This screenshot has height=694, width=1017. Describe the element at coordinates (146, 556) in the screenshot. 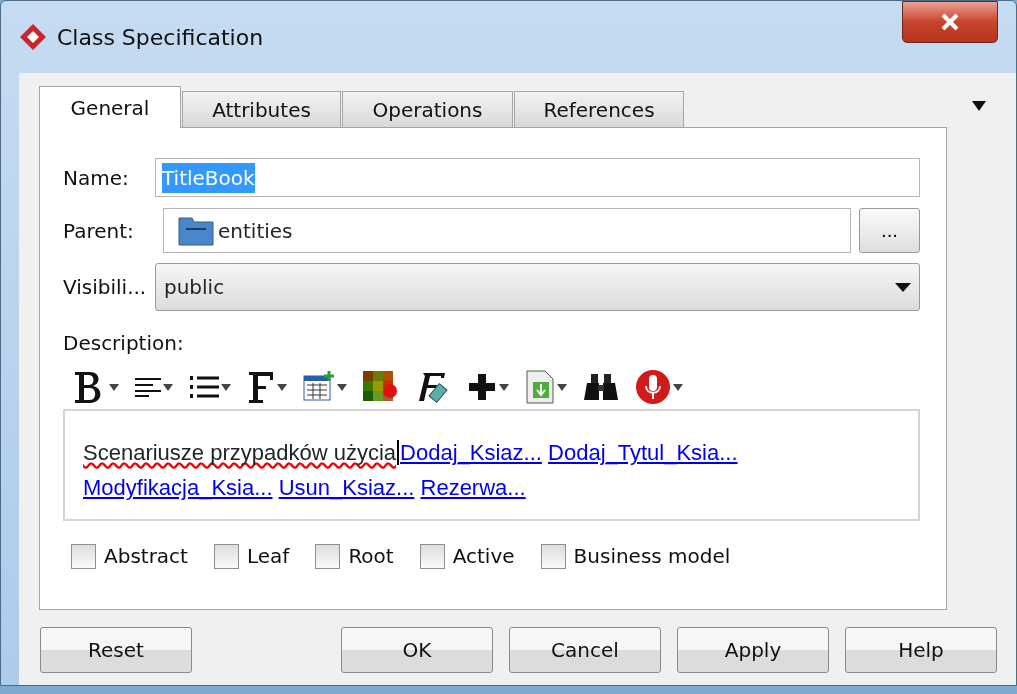

I see `checkbox-label: Abstract` at that location.